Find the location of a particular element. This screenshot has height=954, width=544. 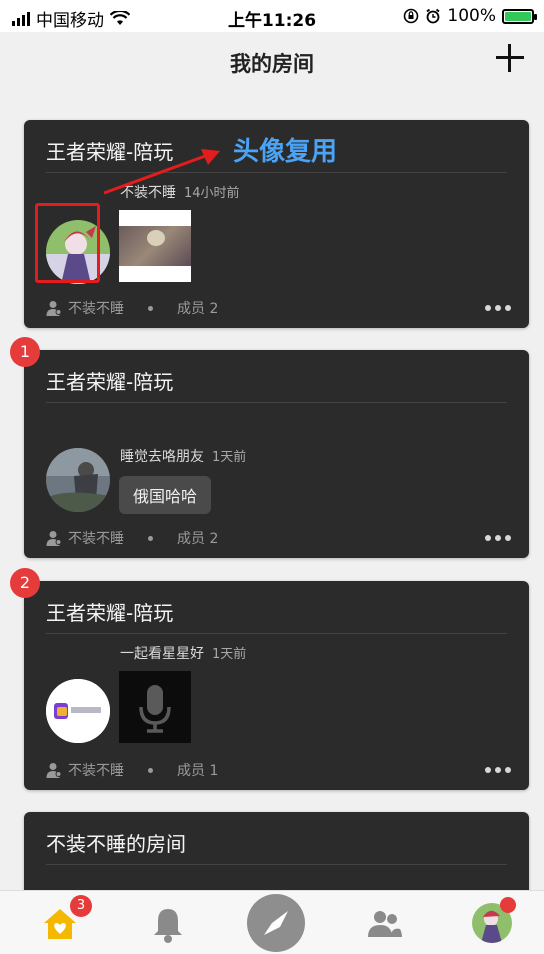

unread-badge: 2 is located at coordinates (25, 583).